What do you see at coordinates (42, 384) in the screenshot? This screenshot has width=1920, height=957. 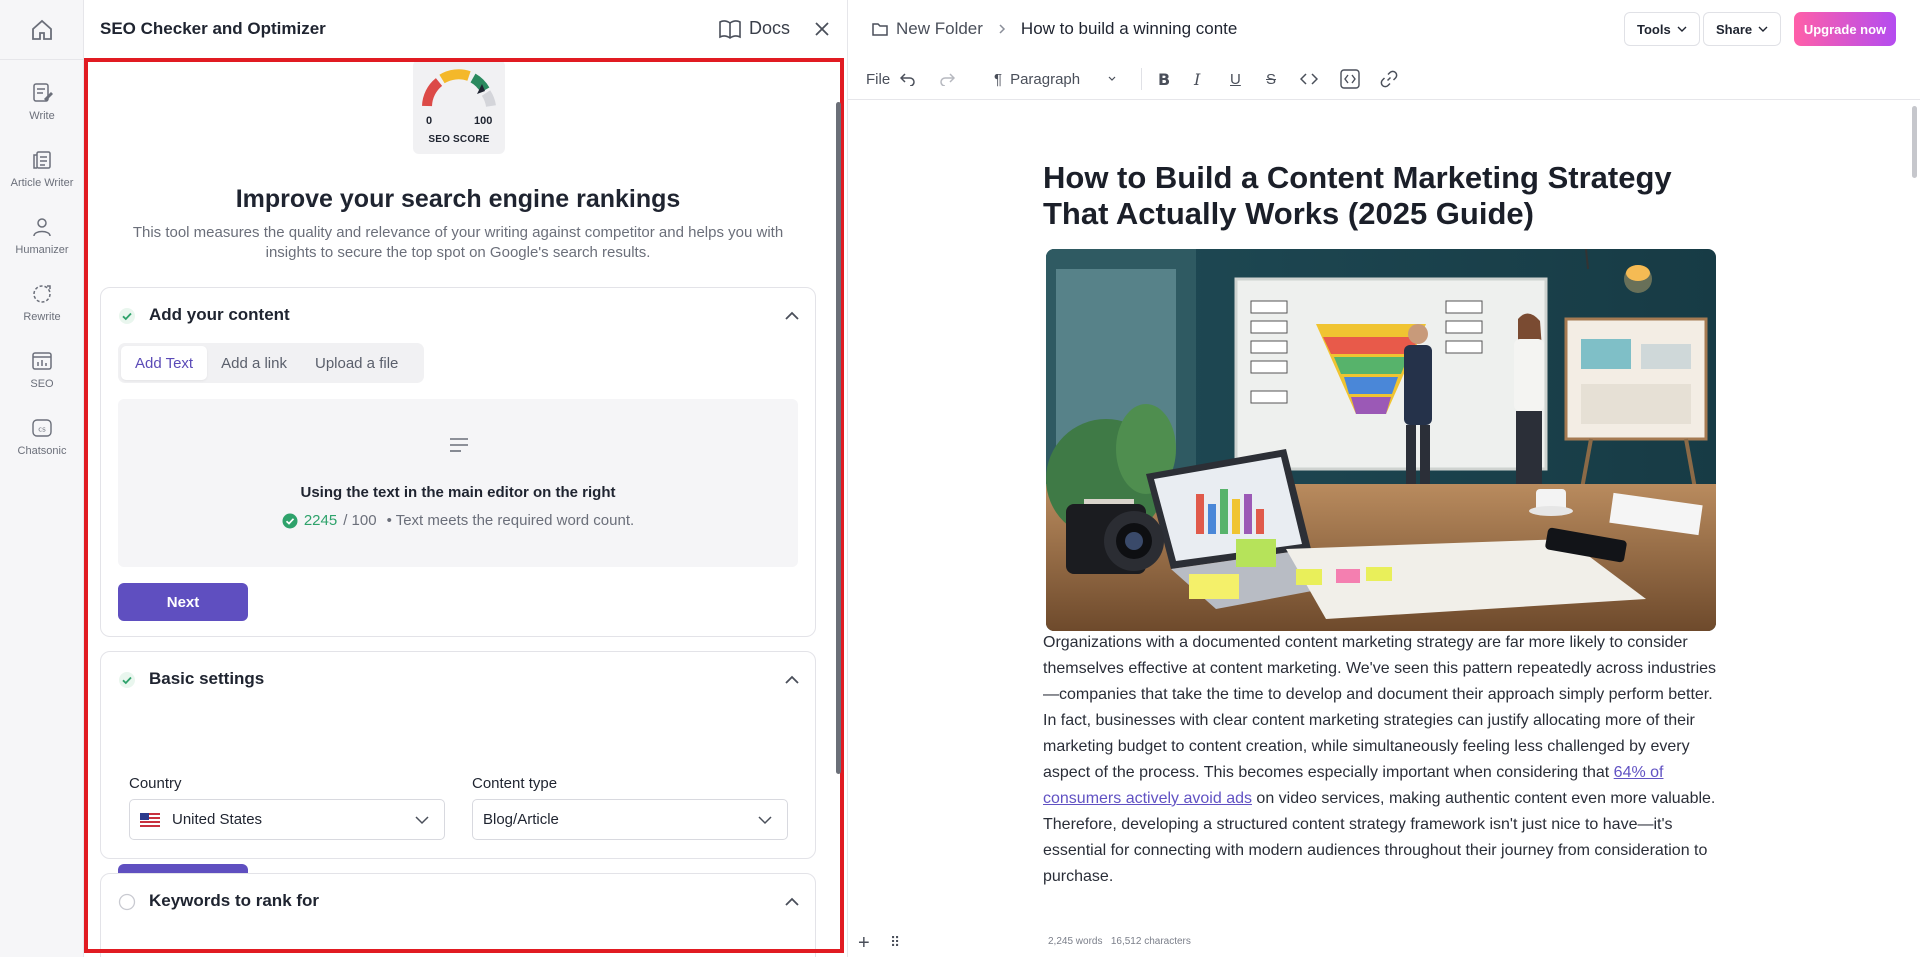 I see `rail-item-label: SEO` at bounding box center [42, 384].